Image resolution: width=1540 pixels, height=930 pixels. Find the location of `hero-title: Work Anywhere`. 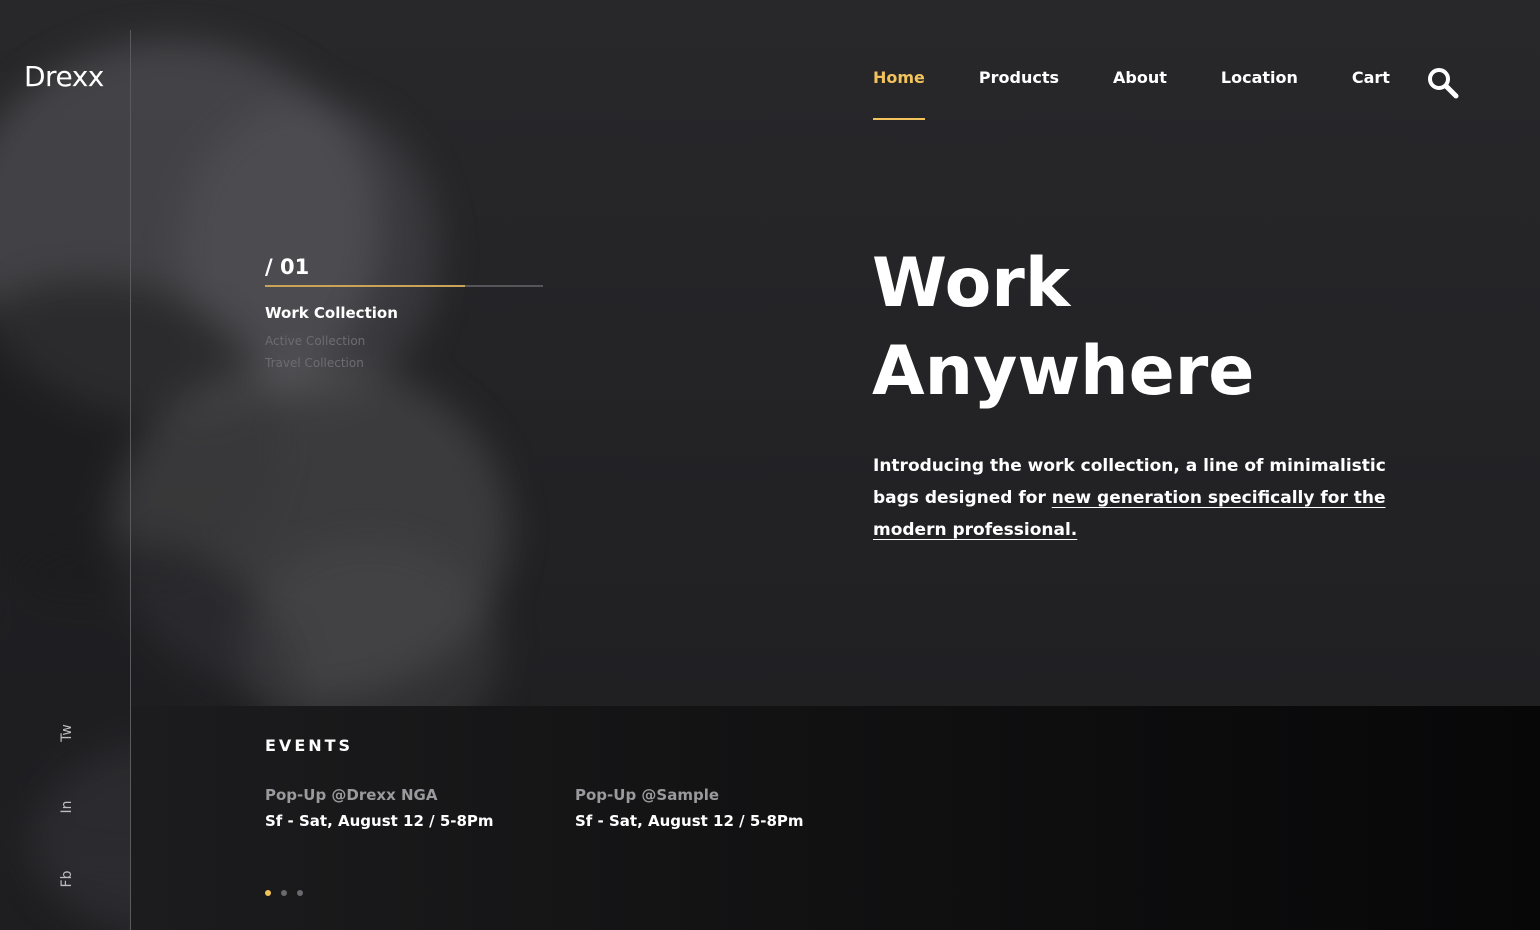

hero-title: Work Anywhere is located at coordinates (1063, 328).